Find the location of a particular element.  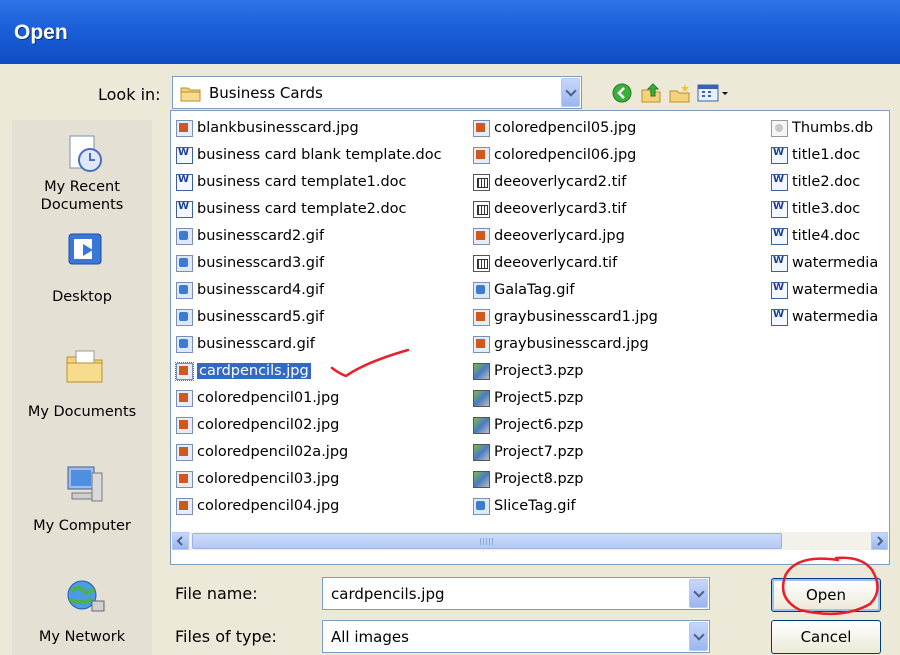

file-name: Thumbs.db is located at coordinates (833, 128).